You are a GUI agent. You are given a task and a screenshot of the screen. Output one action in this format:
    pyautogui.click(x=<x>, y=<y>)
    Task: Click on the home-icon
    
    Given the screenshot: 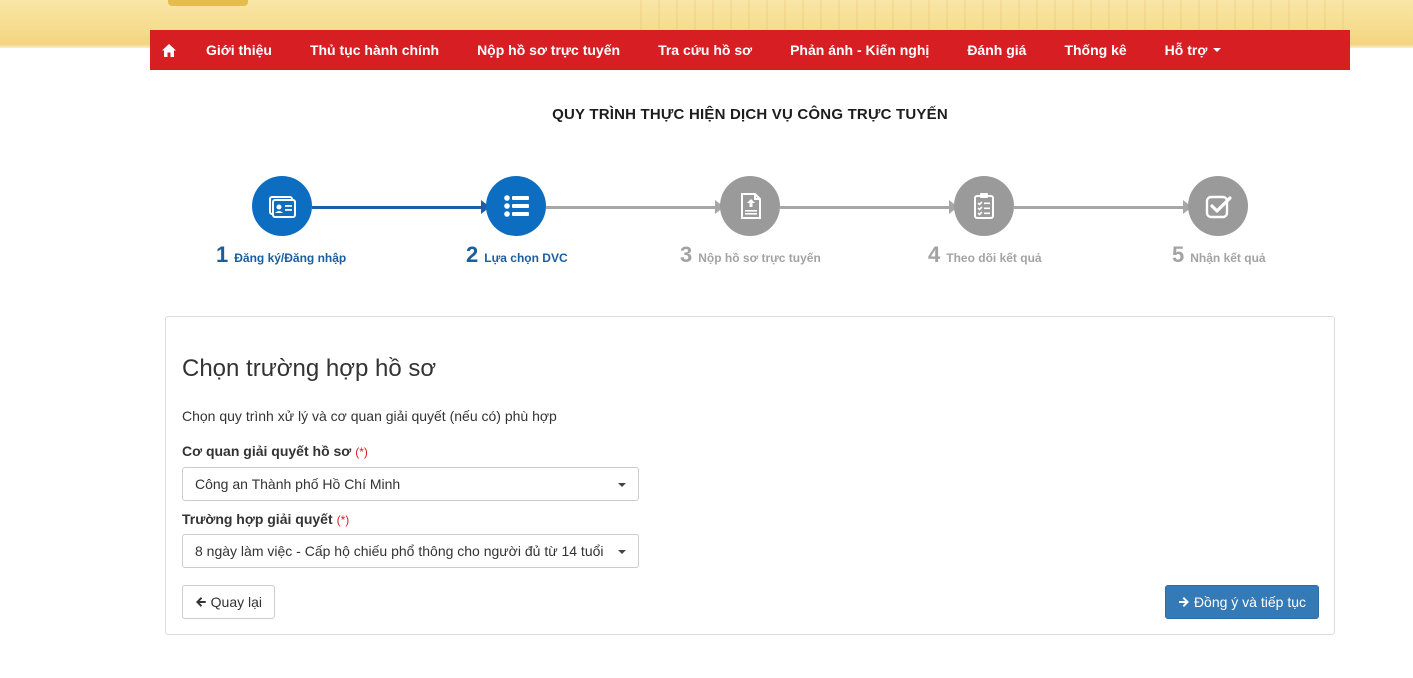 What is the action you would take?
    pyautogui.click(x=169, y=50)
    